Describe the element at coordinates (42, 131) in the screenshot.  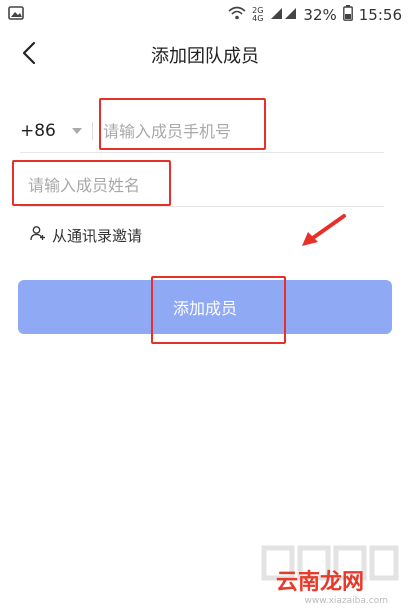
I see `country-code-selector: +86` at that location.